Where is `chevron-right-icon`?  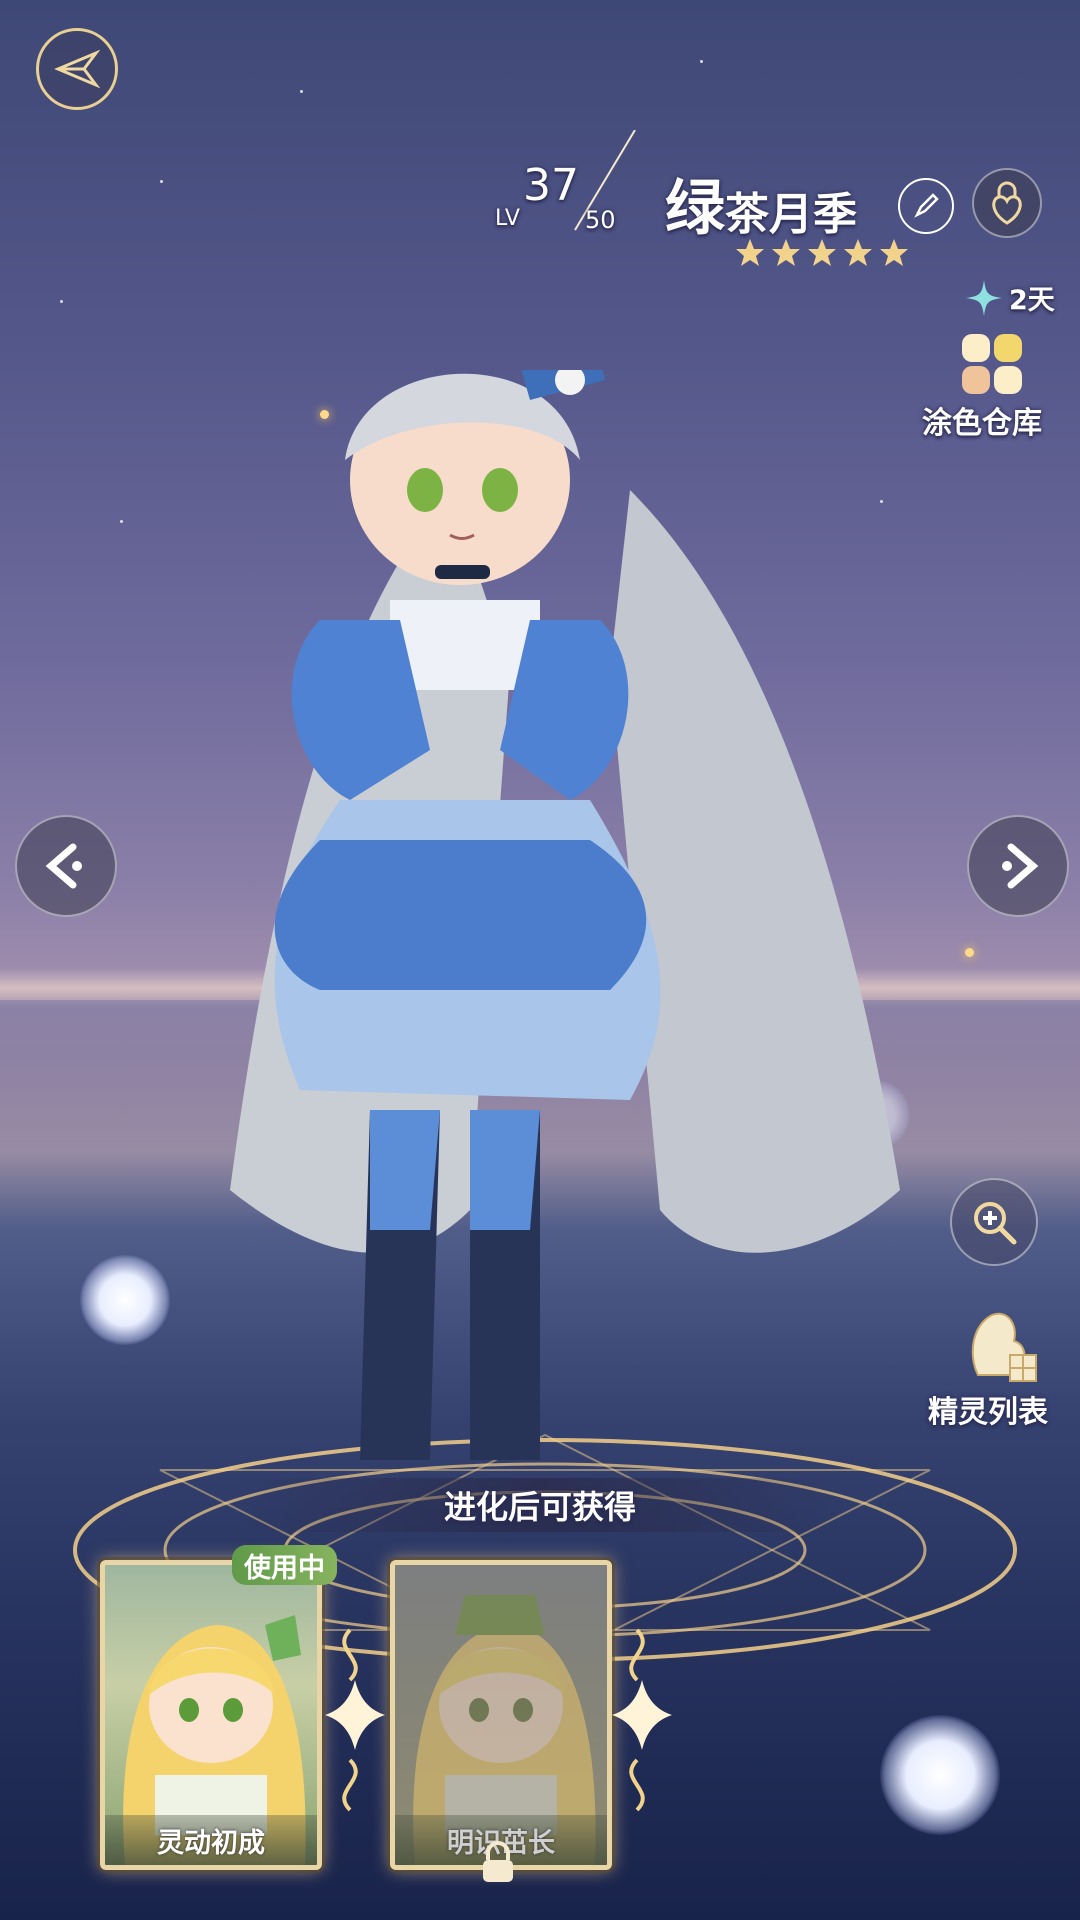
chevron-right-icon is located at coordinates (1020, 866).